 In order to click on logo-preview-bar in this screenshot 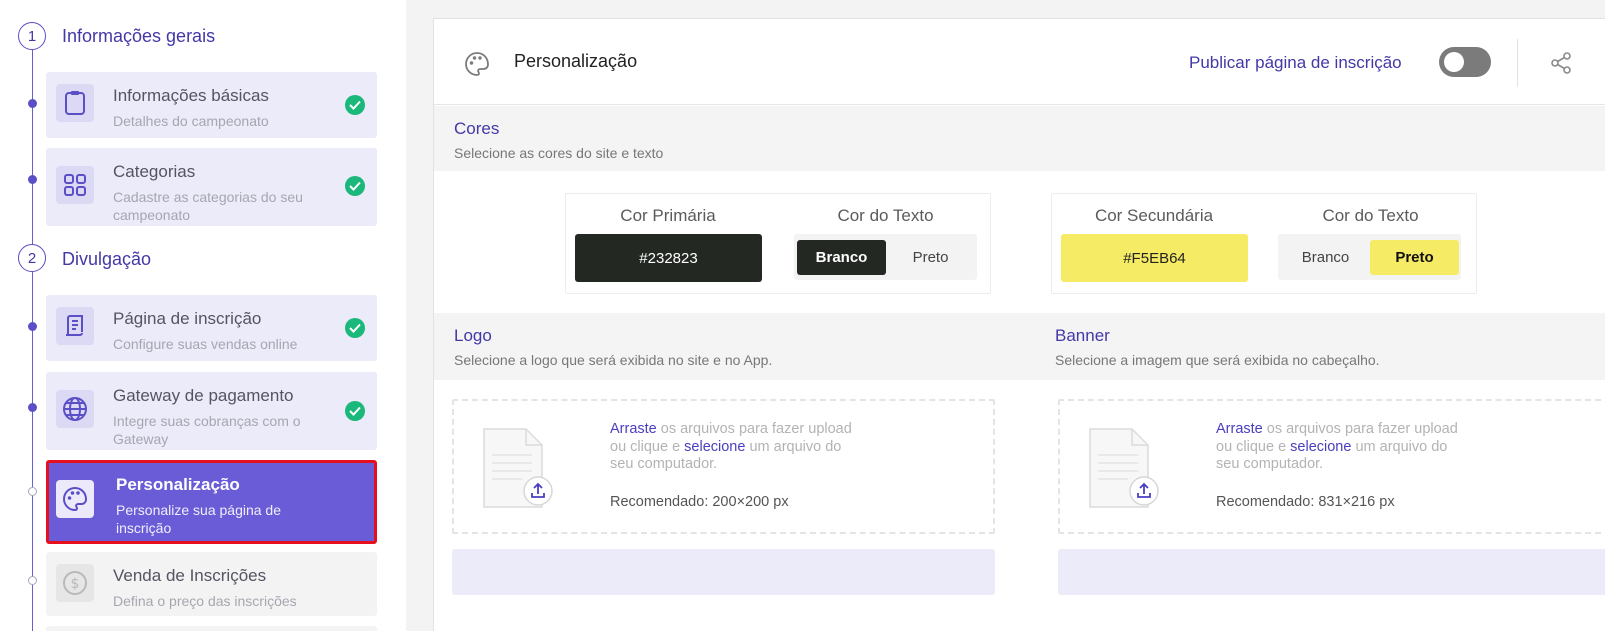, I will do `click(723, 572)`.